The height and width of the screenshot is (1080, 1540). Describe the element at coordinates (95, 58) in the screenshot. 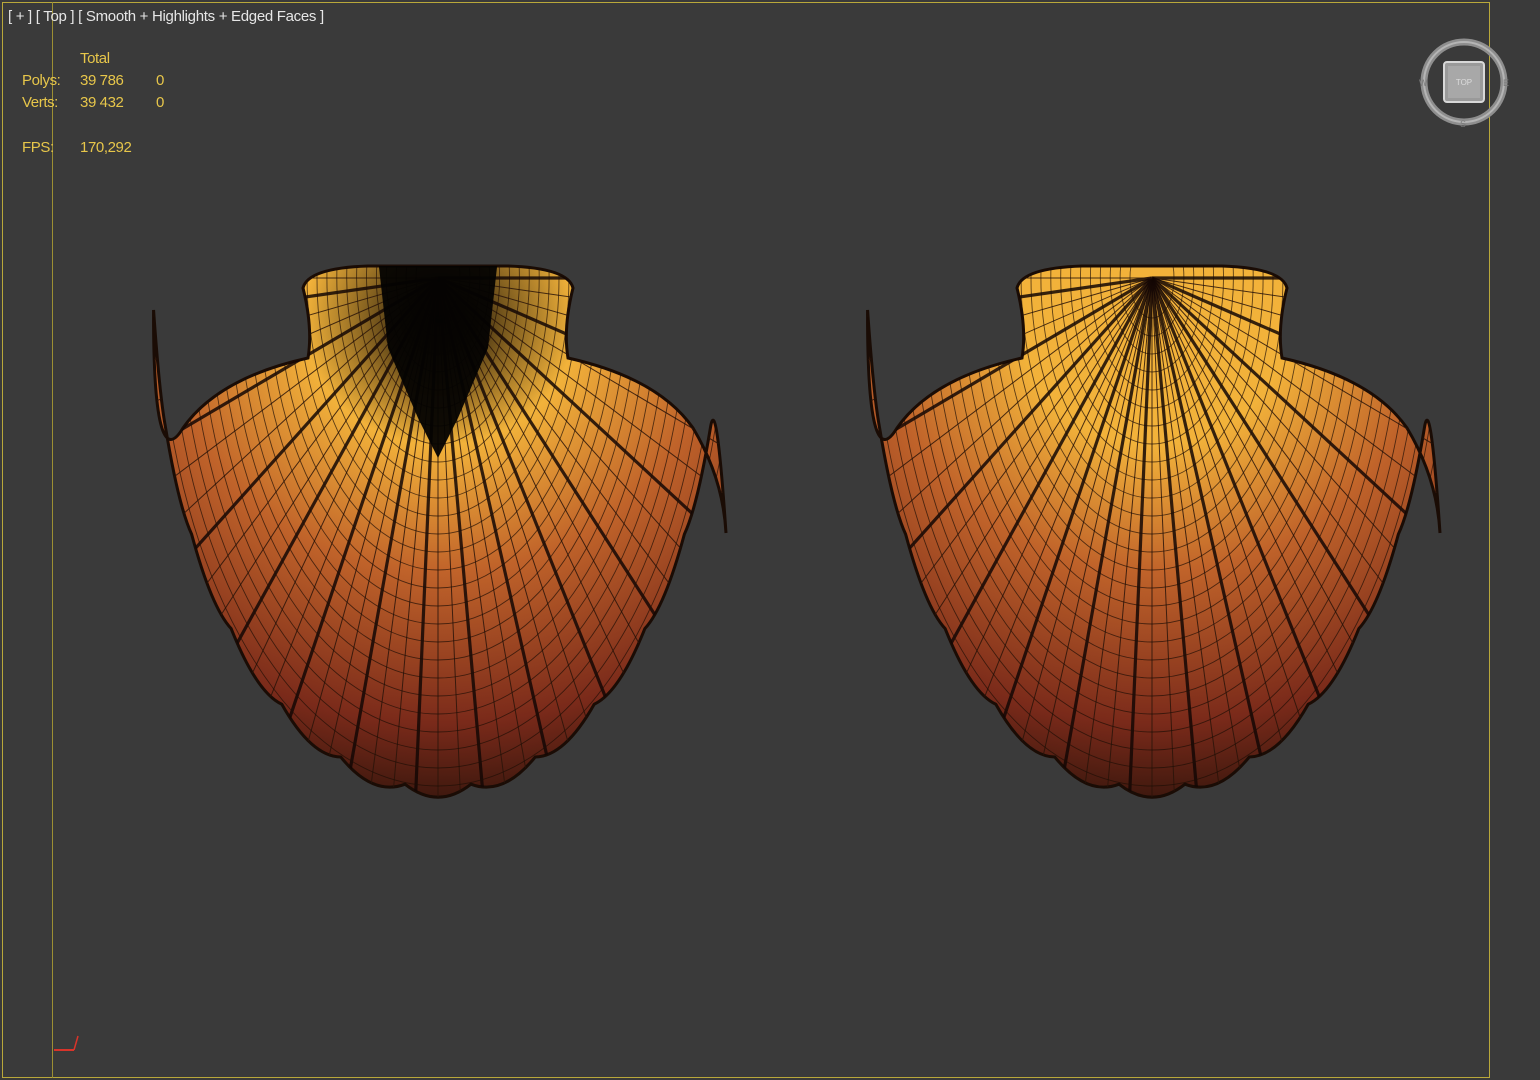

I see `stats-header: Total` at that location.